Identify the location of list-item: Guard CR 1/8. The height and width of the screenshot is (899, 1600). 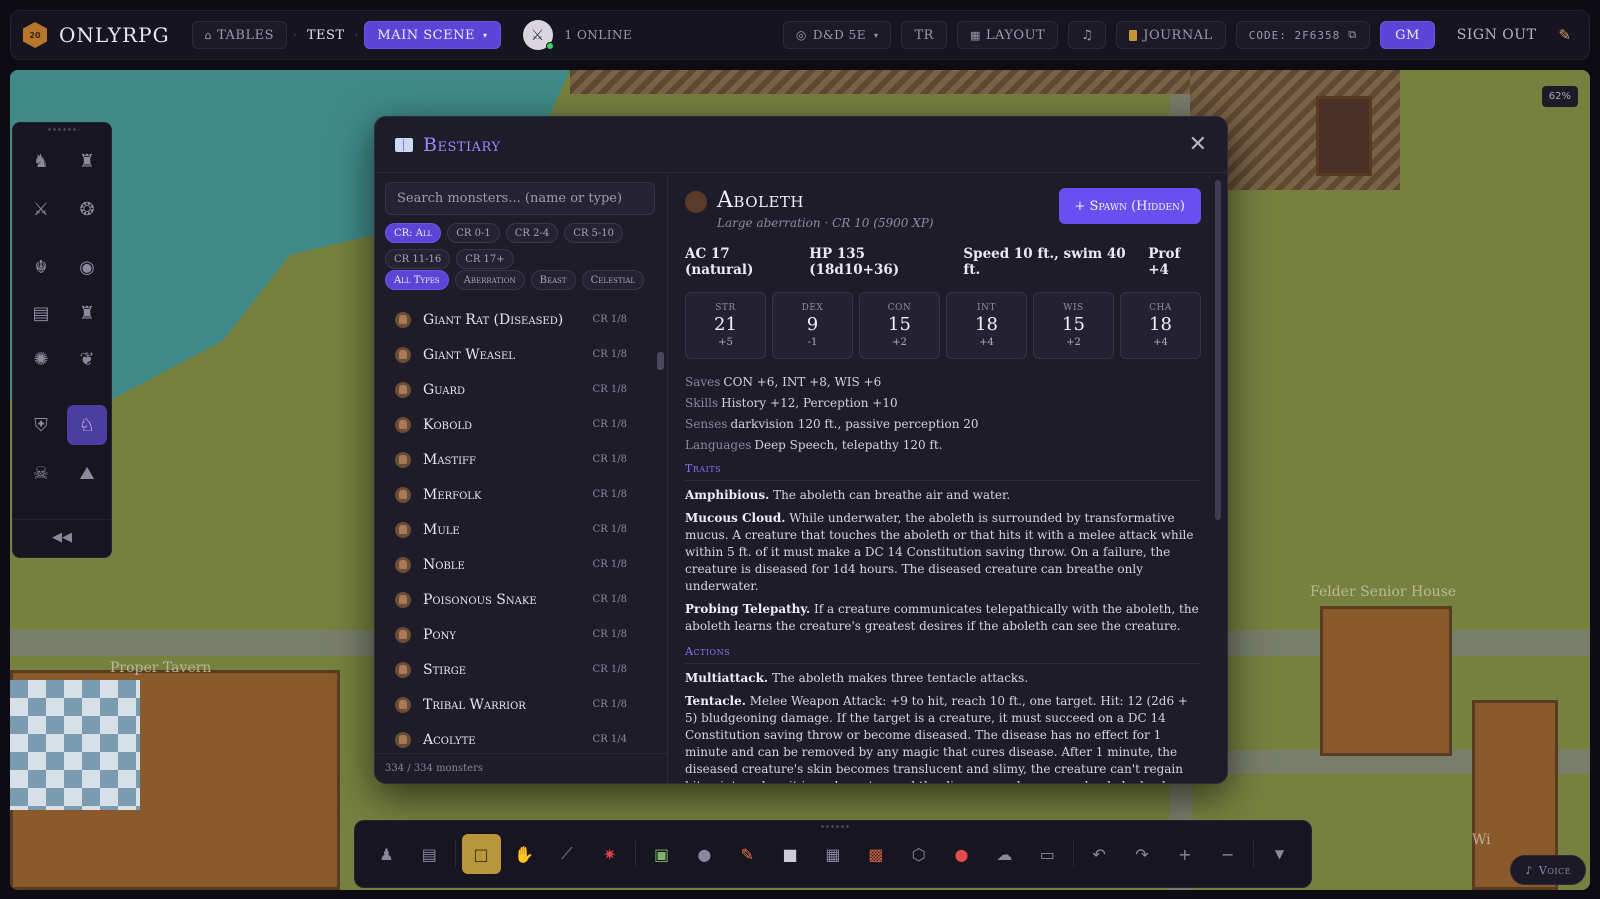
(515, 389).